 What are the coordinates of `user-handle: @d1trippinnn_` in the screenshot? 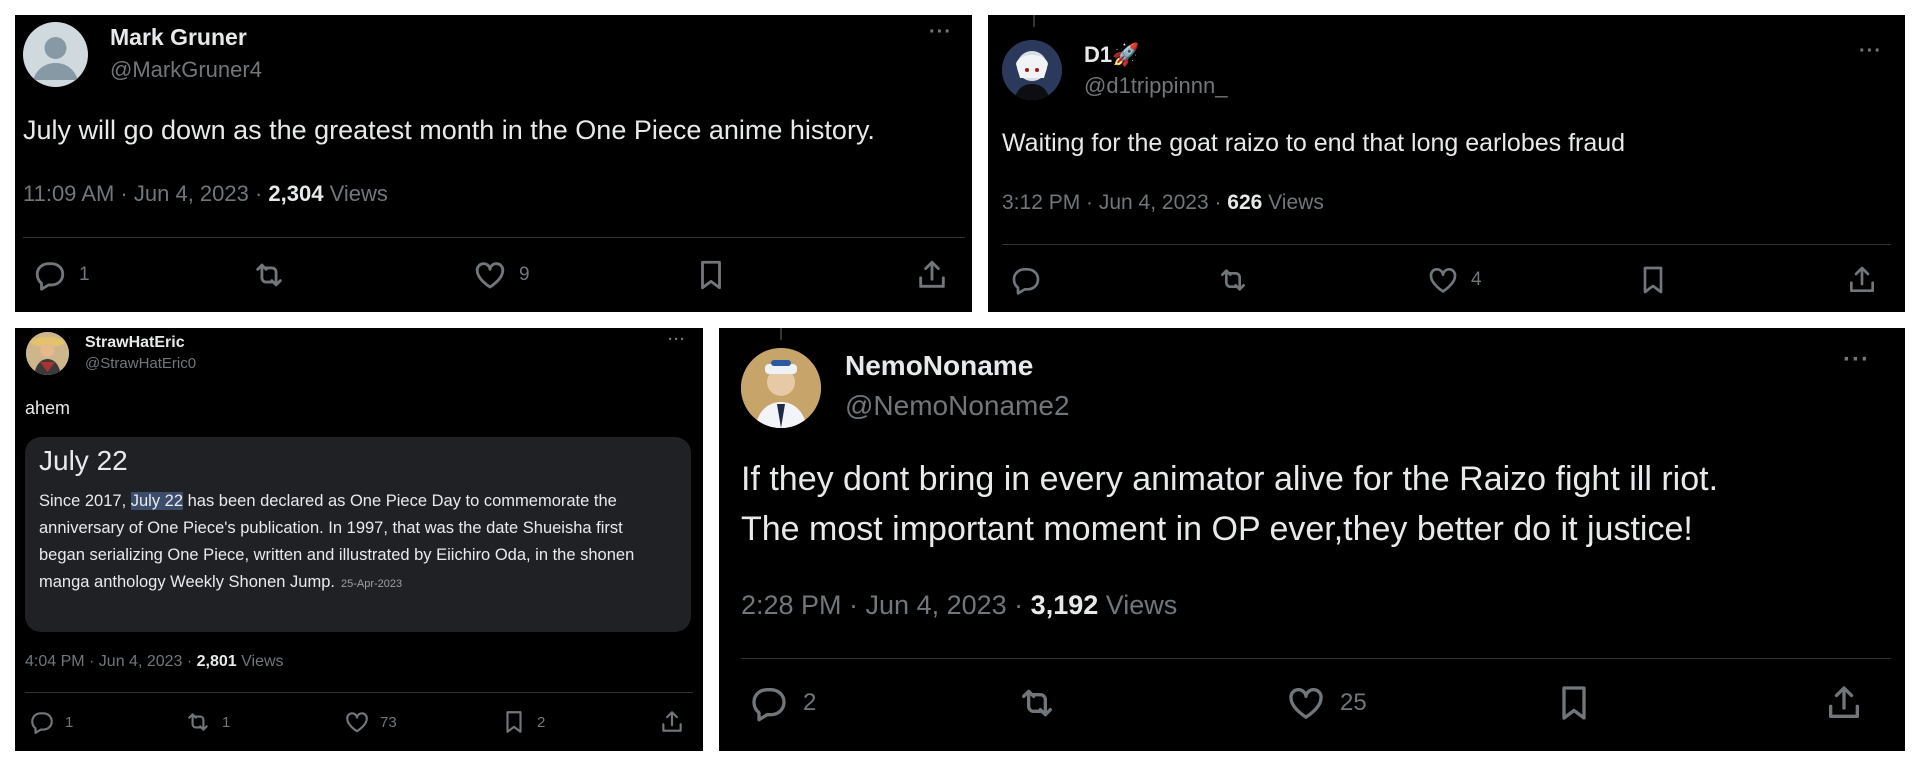 It's located at (1155, 86).